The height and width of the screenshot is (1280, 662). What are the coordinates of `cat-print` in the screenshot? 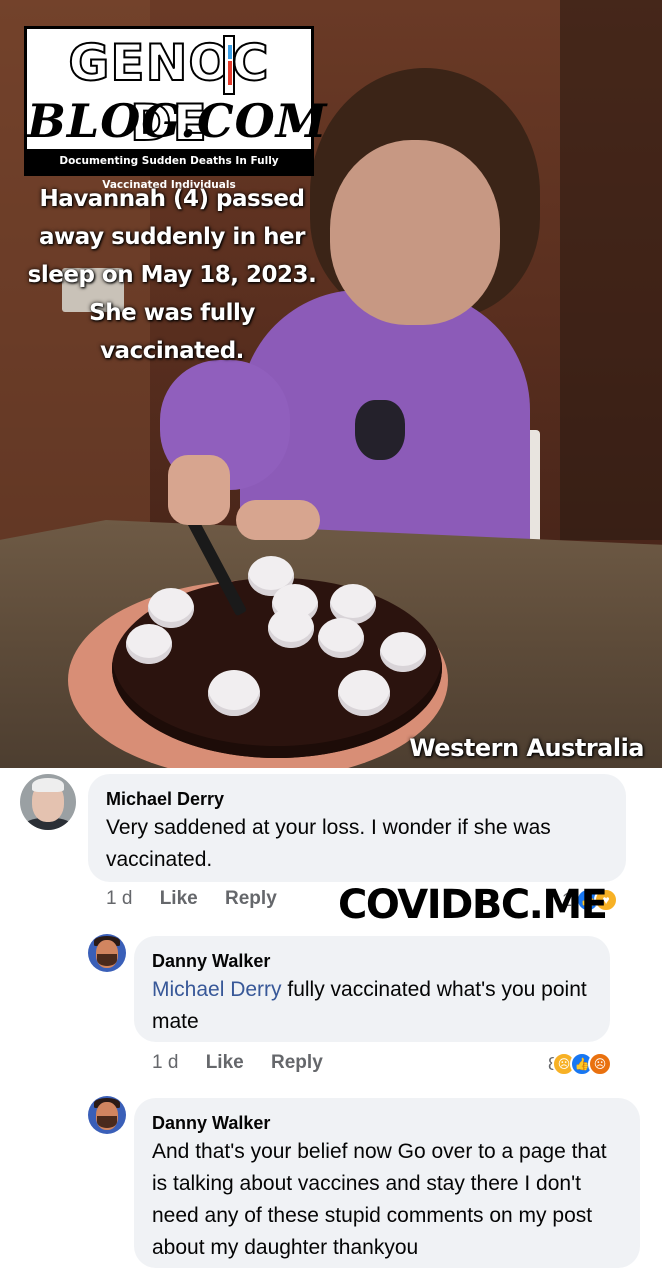 It's located at (380, 430).